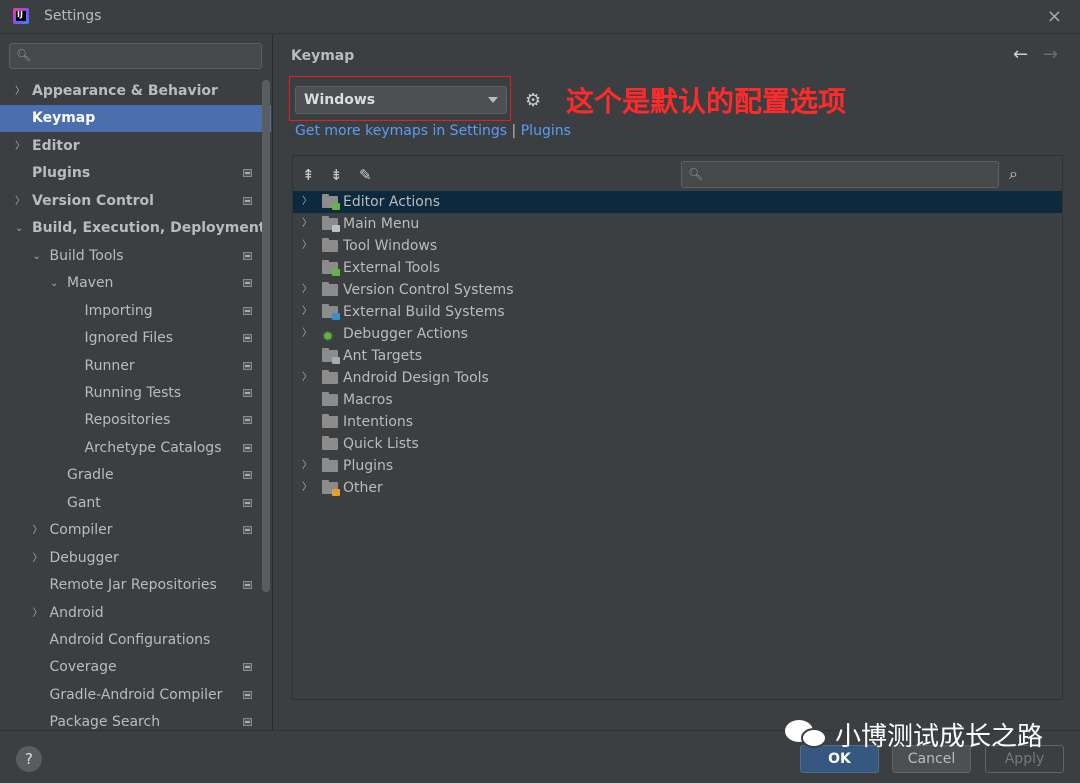  I want to click on keymap-scheme-dropdown: Windows, so click(401, 100).